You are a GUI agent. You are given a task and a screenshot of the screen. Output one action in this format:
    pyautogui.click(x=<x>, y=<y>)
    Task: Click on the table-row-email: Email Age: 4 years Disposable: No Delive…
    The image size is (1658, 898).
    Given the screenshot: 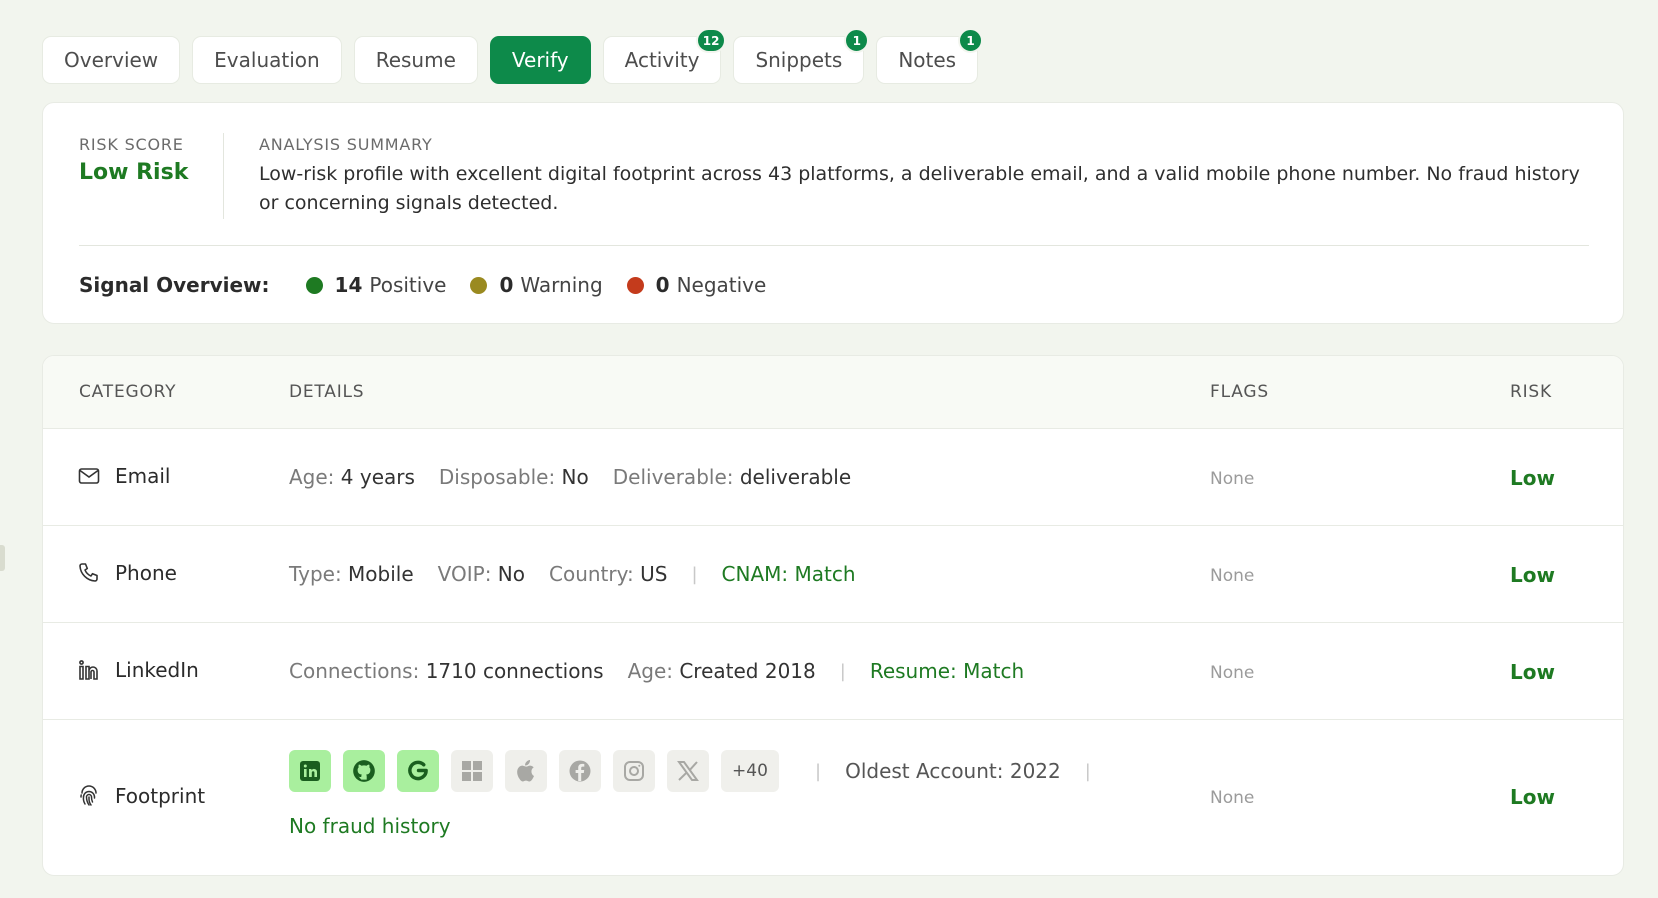 What is the action you would take?
    pyautogui.click(x=833, y=477)
    